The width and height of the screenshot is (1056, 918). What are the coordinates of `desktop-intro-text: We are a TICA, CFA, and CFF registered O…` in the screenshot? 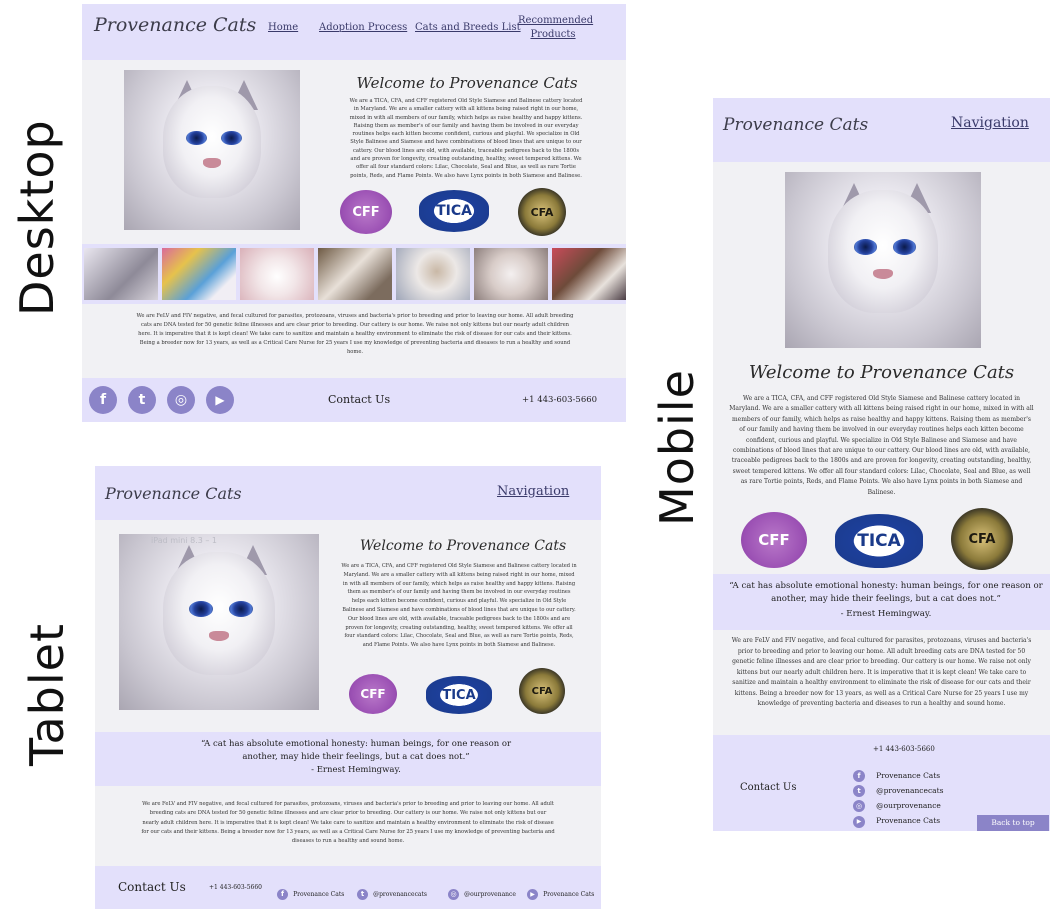 It's located at (466, 138).